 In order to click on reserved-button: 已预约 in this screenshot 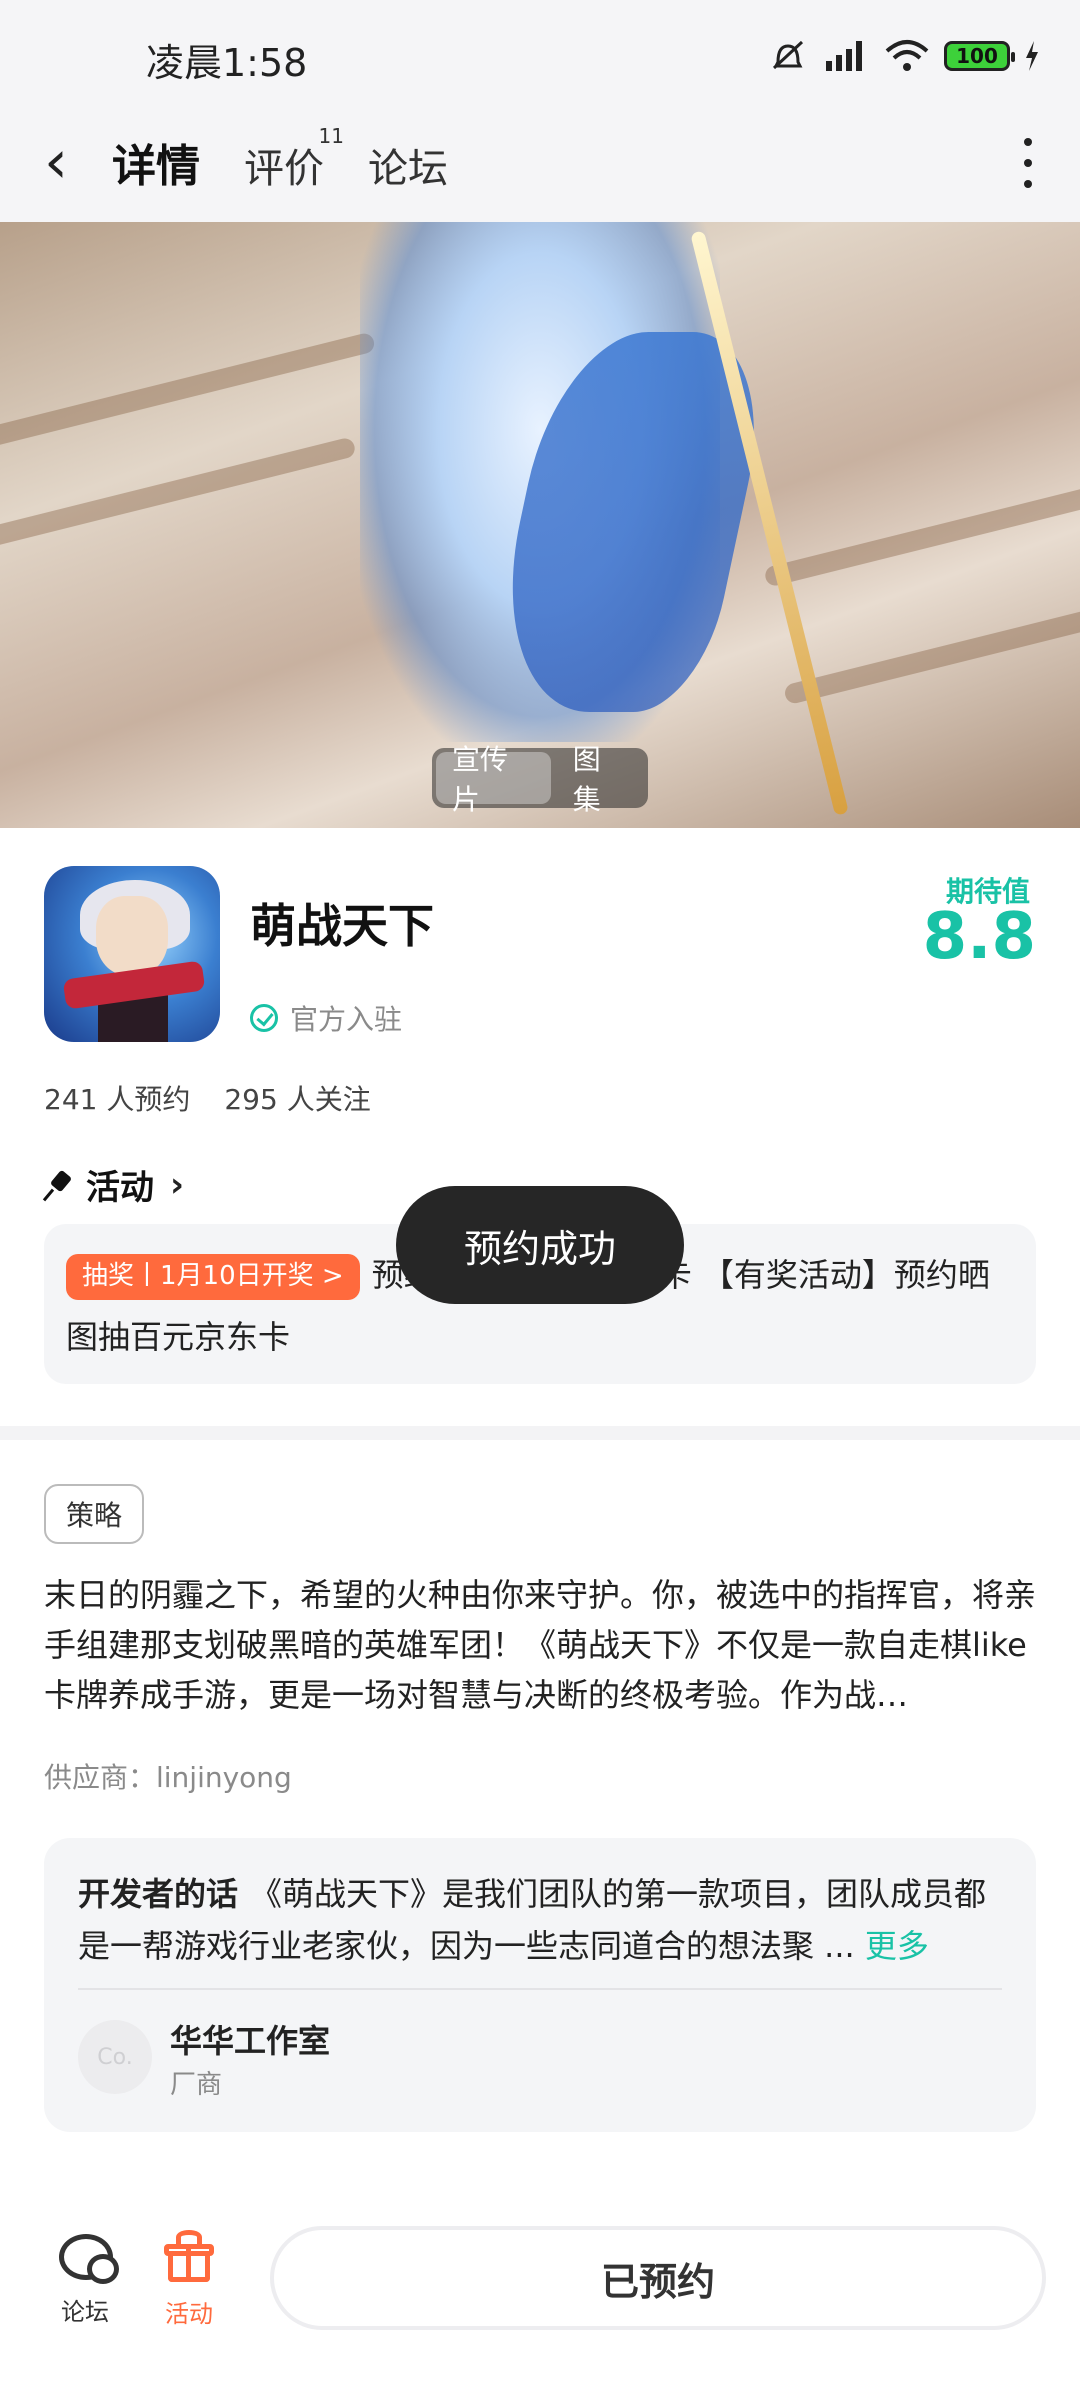, I will do `click(658, 2278)`.